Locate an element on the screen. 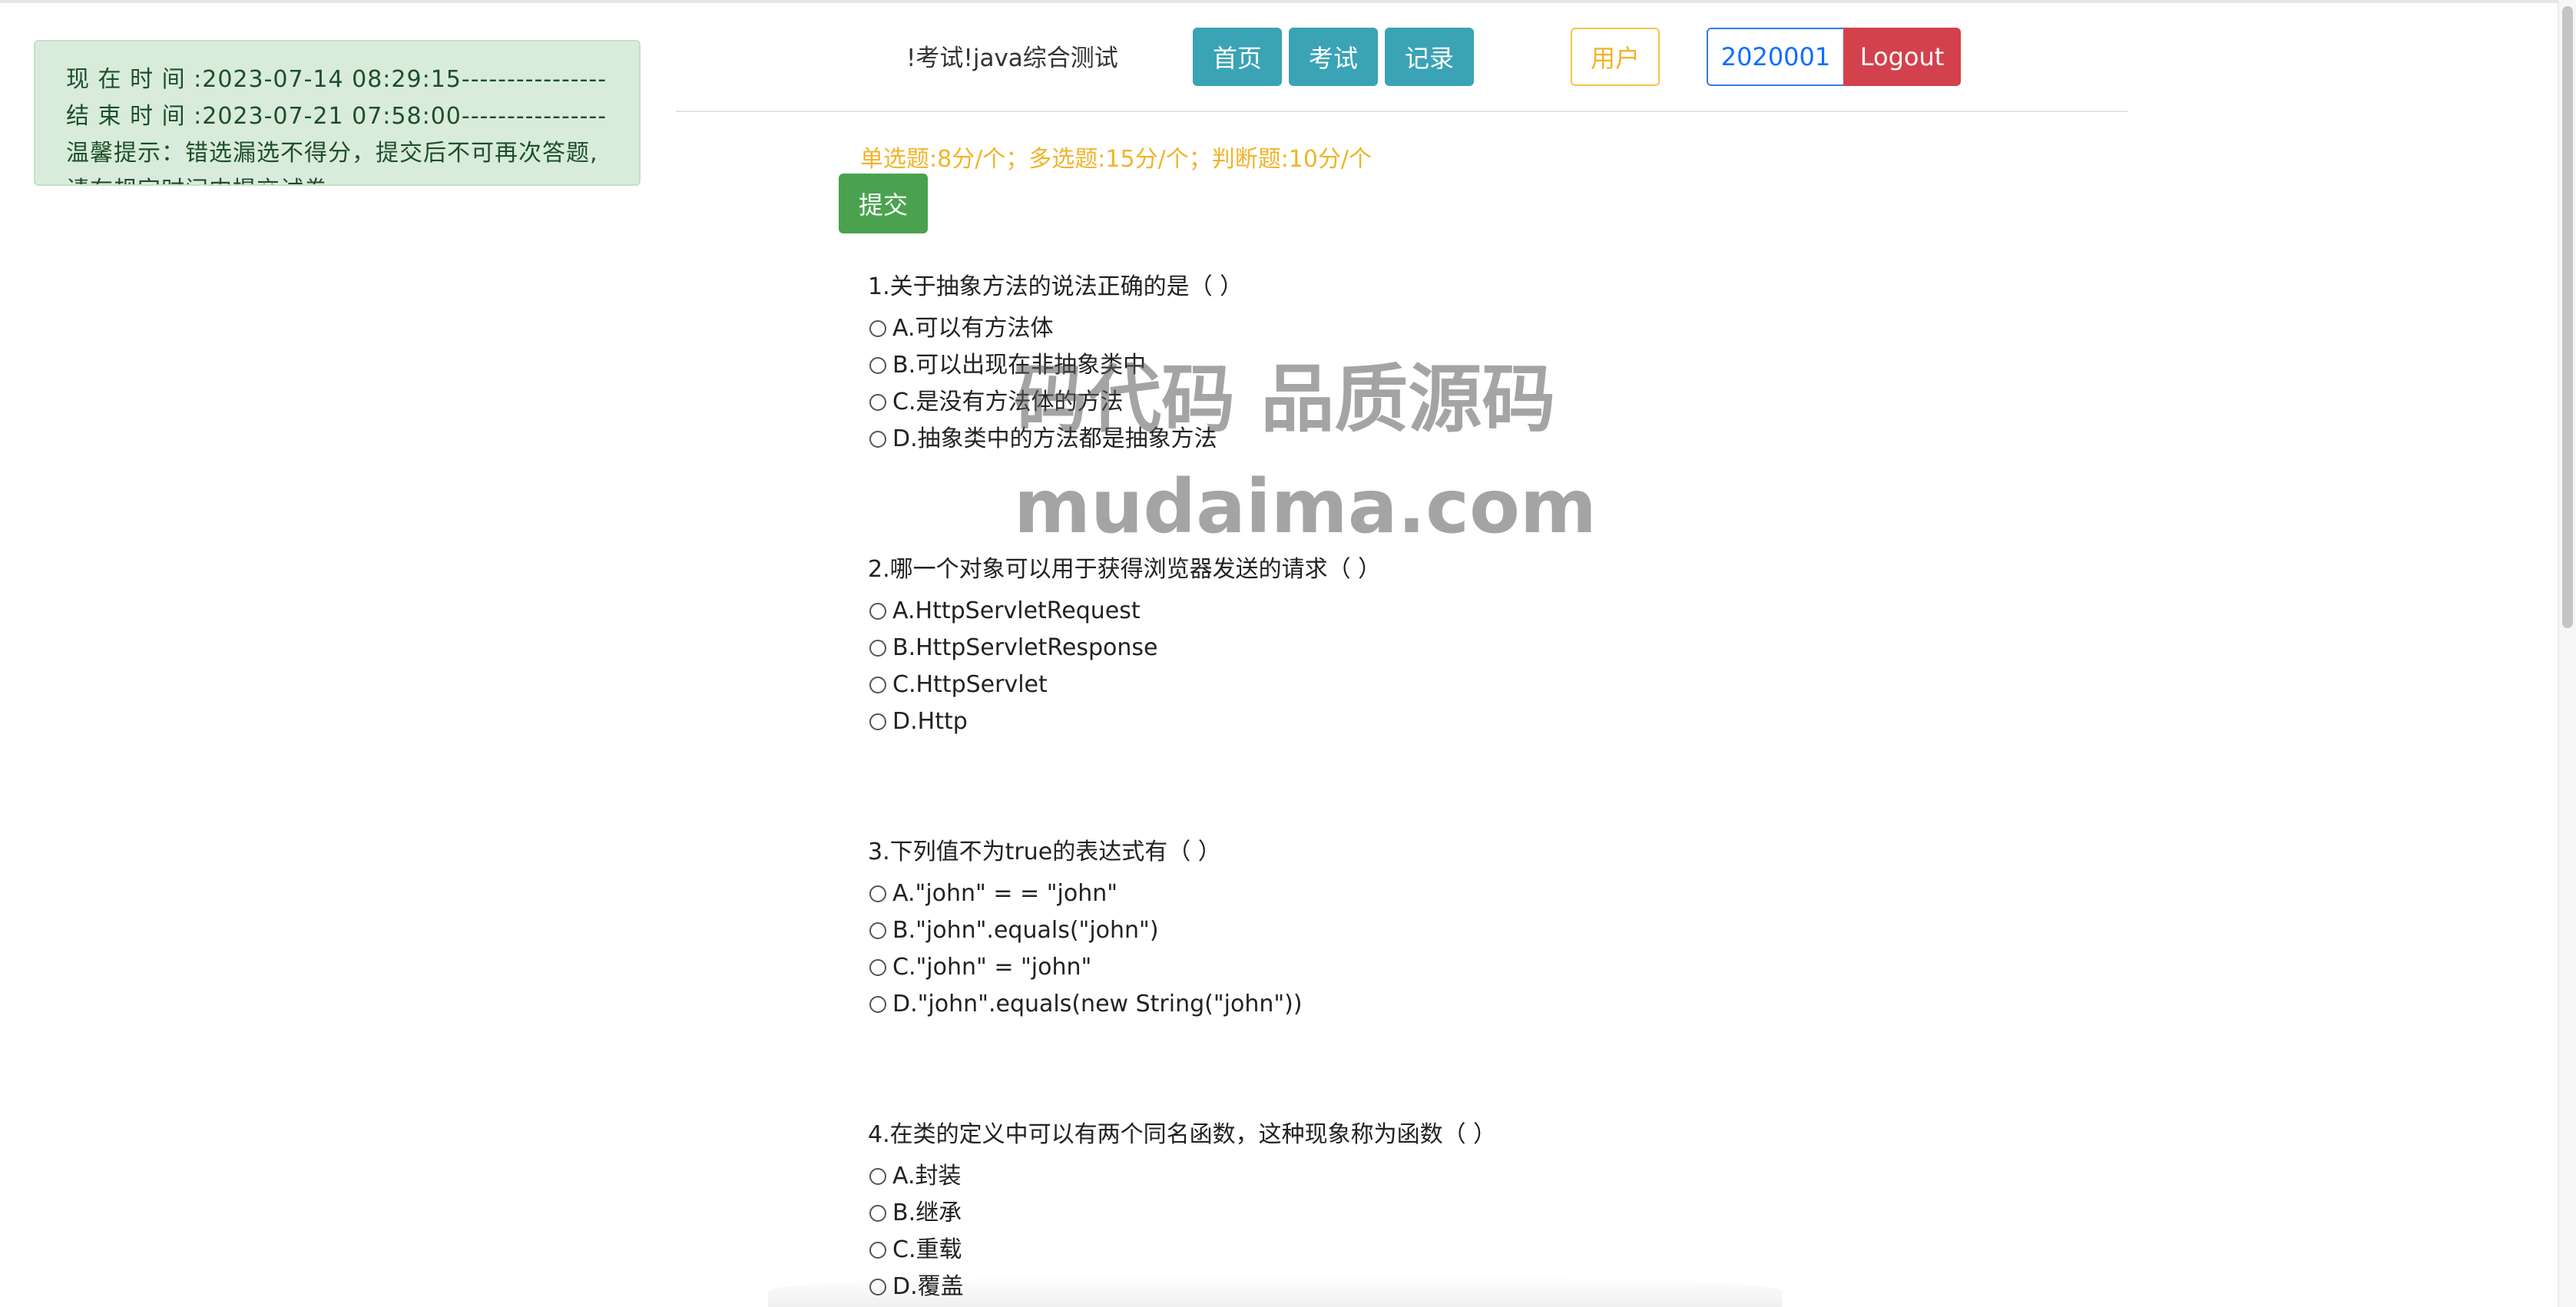  option-label: A.HttpServletRequest is located at coordinates (1016, 610).